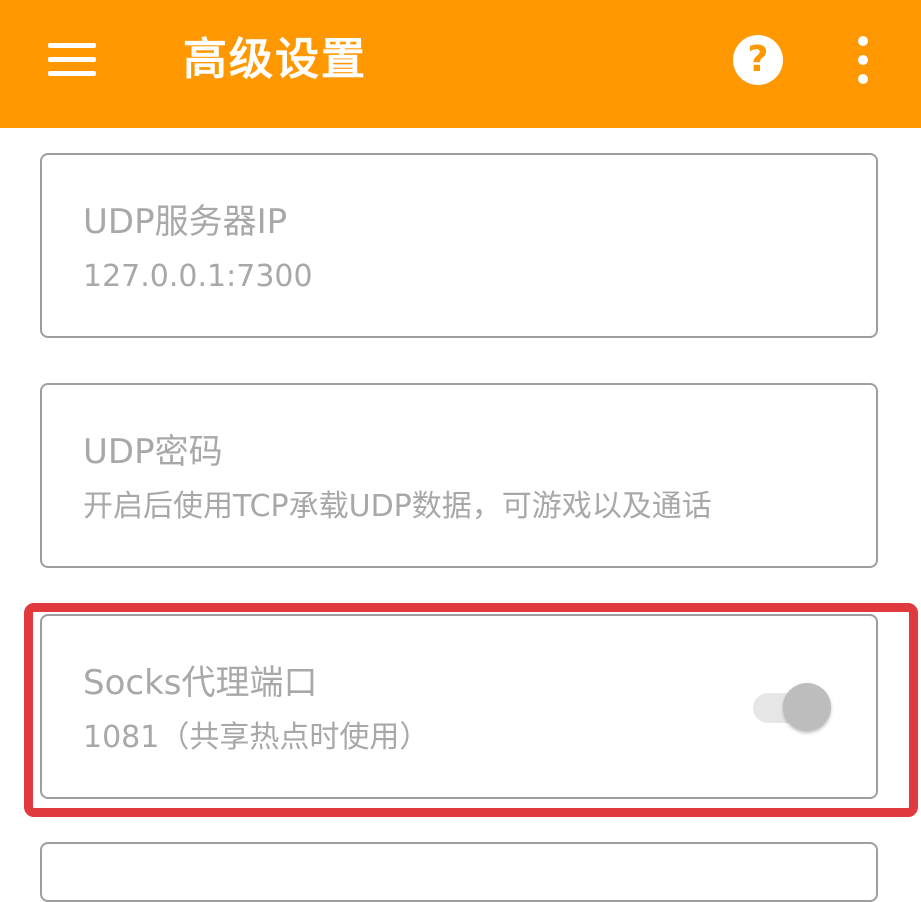 This screenshot has height=902, width=921. What do you see at coordinates (185, 222) in the screenshot?
I see `setting-title: UDP服务器IP` at bounding box center [185, 222].